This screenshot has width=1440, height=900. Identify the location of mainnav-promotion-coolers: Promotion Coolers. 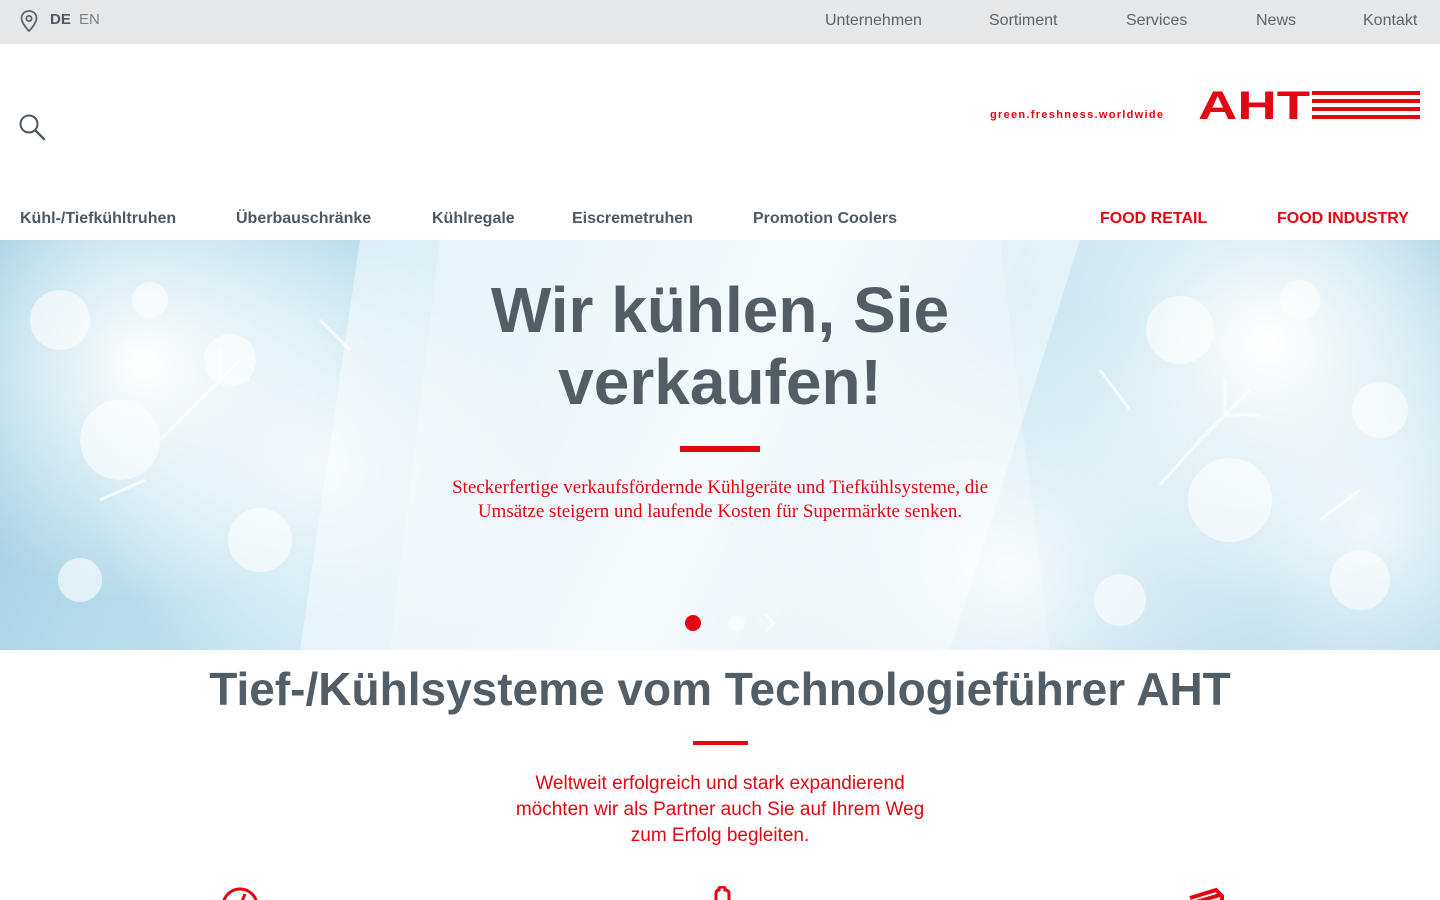
(825, 219).